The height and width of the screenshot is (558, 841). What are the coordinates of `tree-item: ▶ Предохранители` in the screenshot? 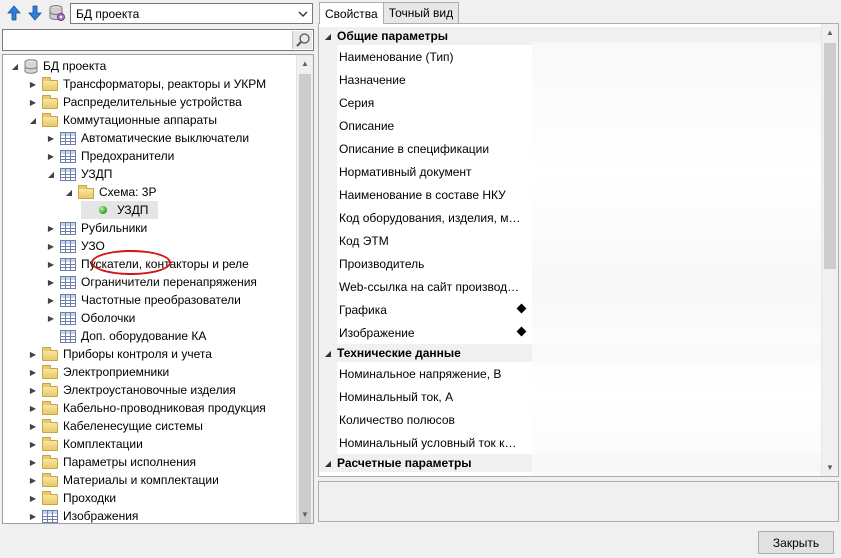 It's located at (109, 156).